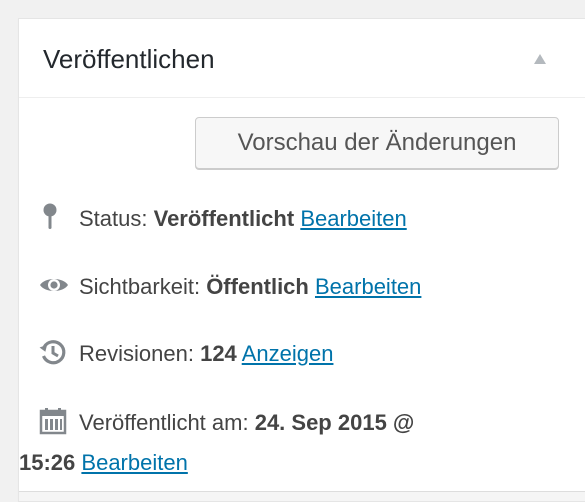 The image size is (585, 502). Describe the element at coordinates (302, 496) in the screenshot. I see `panel-divider` at that location.